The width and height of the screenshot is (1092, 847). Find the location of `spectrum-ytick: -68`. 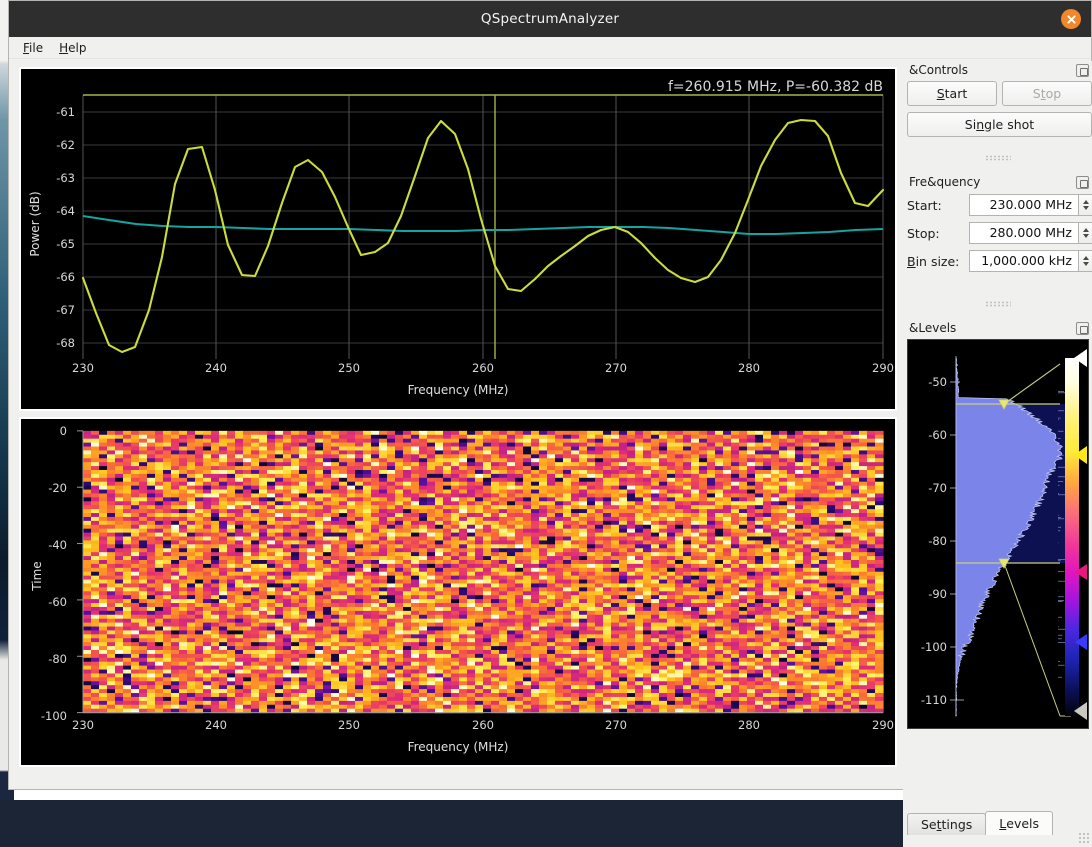

spectrum-ytick: -68 is located at coordinates (65, 343).